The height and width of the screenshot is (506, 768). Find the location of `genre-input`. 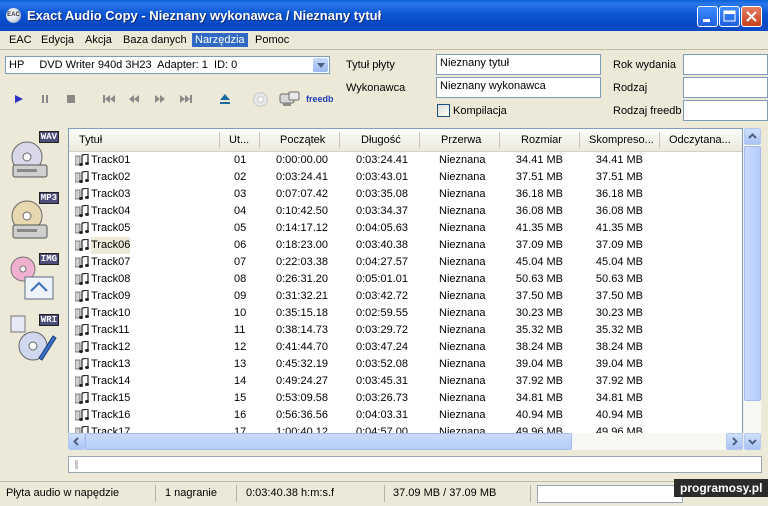

genre-input is located at coordinates (725, 87).